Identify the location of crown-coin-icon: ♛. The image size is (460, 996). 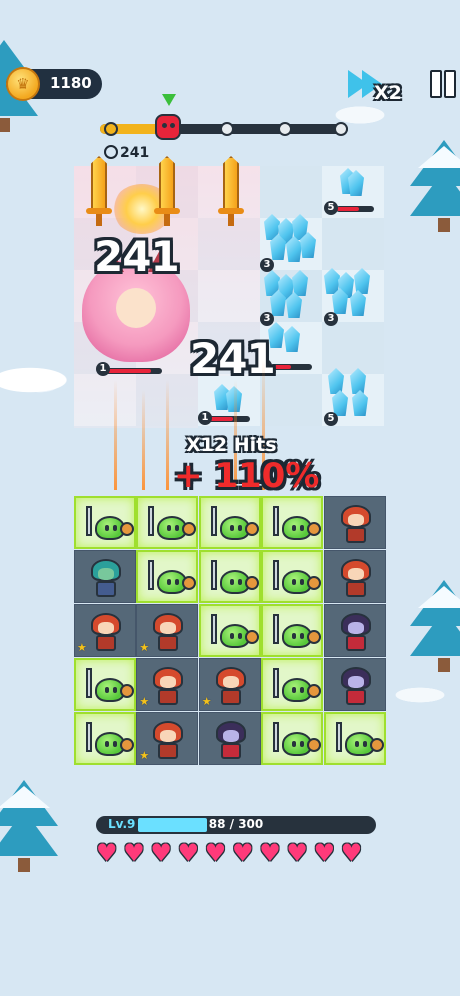
(23, 84).